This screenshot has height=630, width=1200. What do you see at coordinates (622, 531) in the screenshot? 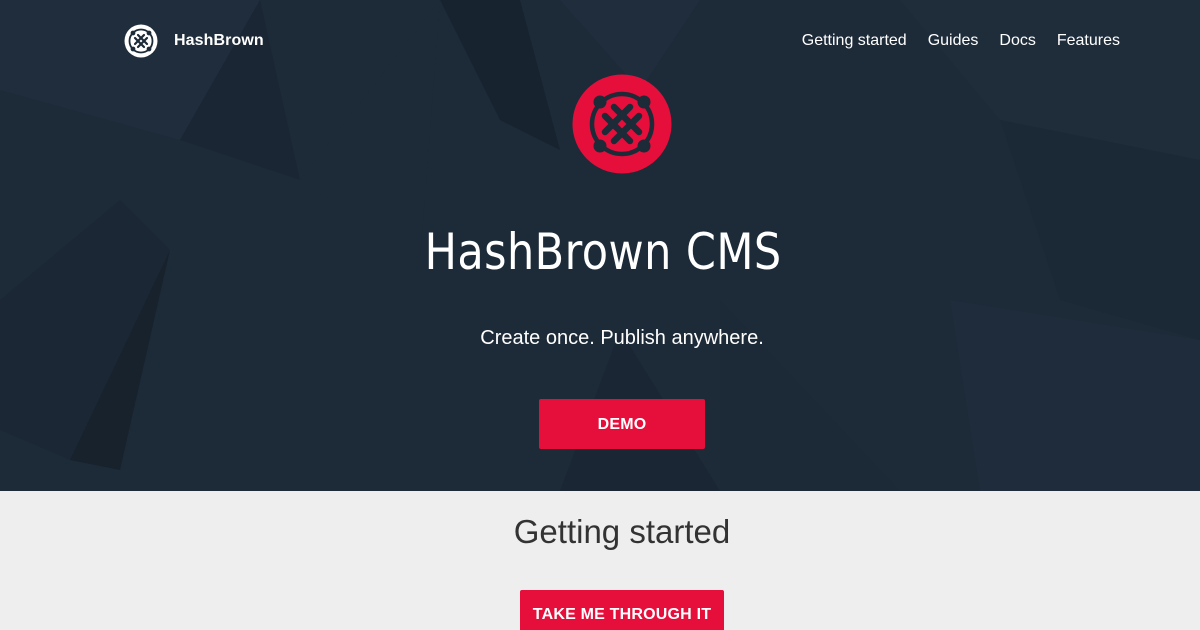
I see `getting-started-title: Getting started` at bounding box center [622, 531].